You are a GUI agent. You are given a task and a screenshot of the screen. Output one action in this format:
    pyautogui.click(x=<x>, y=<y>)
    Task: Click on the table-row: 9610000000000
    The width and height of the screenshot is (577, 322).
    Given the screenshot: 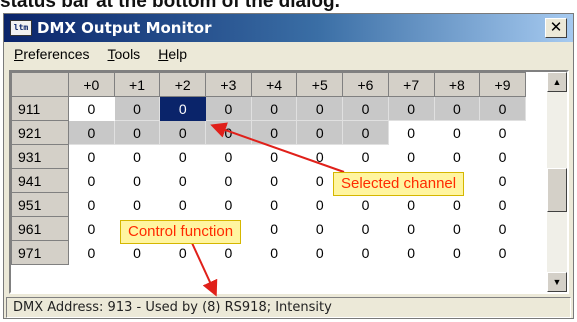 What is the action you would take?
    pyautogui.click(x=268, y=228)
    